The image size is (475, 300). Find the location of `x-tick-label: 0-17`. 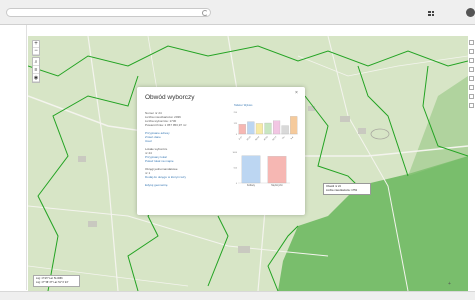

x-tick-label: 0-17 is located at coordinates (241, 138).